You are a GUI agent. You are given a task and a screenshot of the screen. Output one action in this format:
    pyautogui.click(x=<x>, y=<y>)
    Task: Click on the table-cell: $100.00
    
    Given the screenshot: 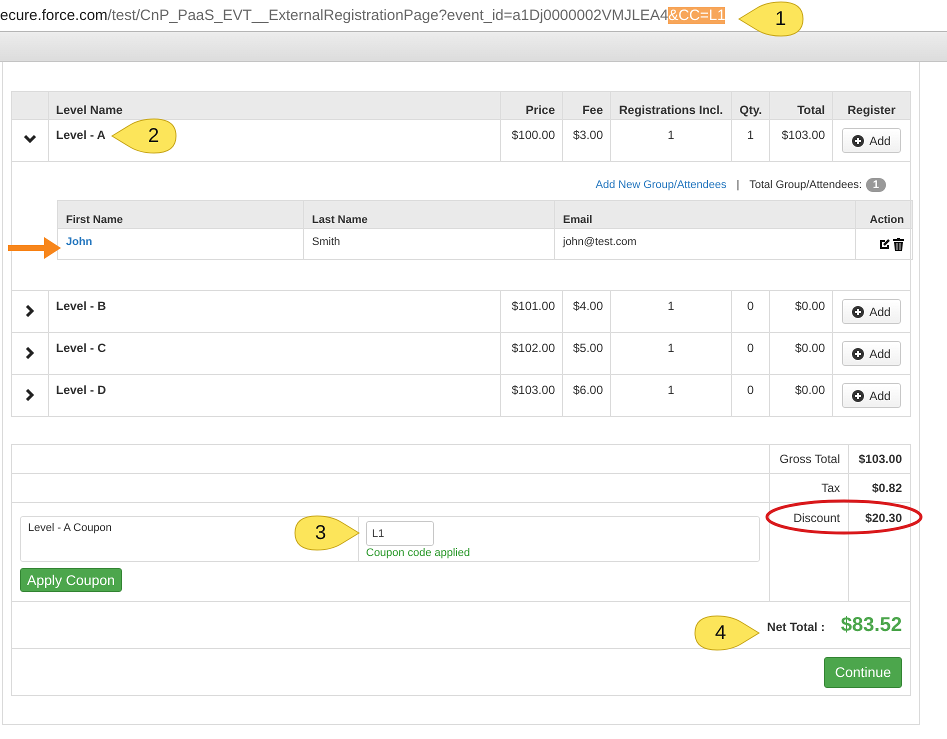 What is the action you would take?
    pyautogui.click(x=531, y=141)
    